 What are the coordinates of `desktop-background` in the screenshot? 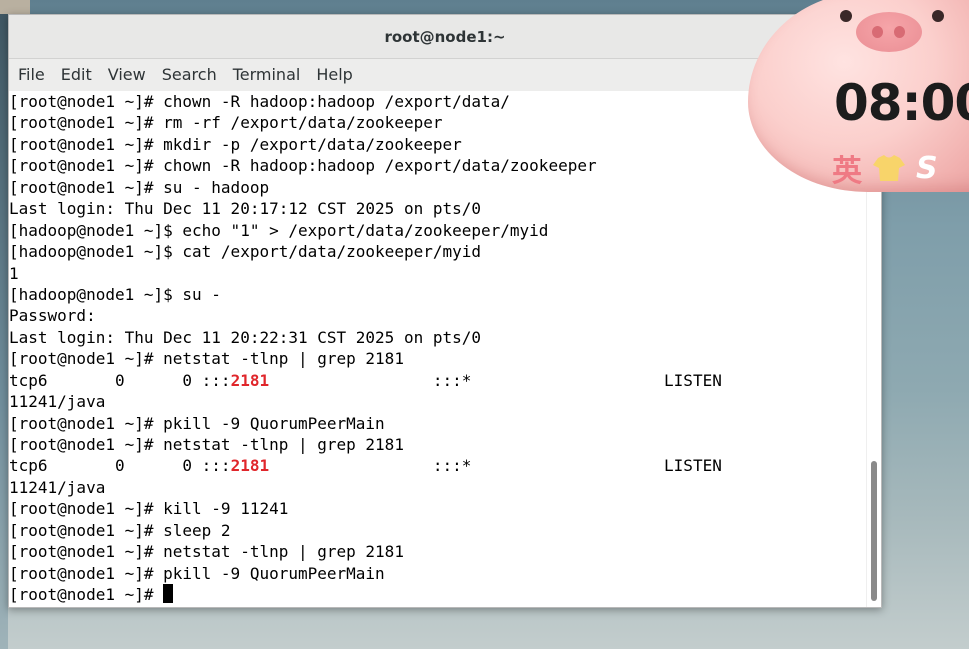 It's located at (4, 324).